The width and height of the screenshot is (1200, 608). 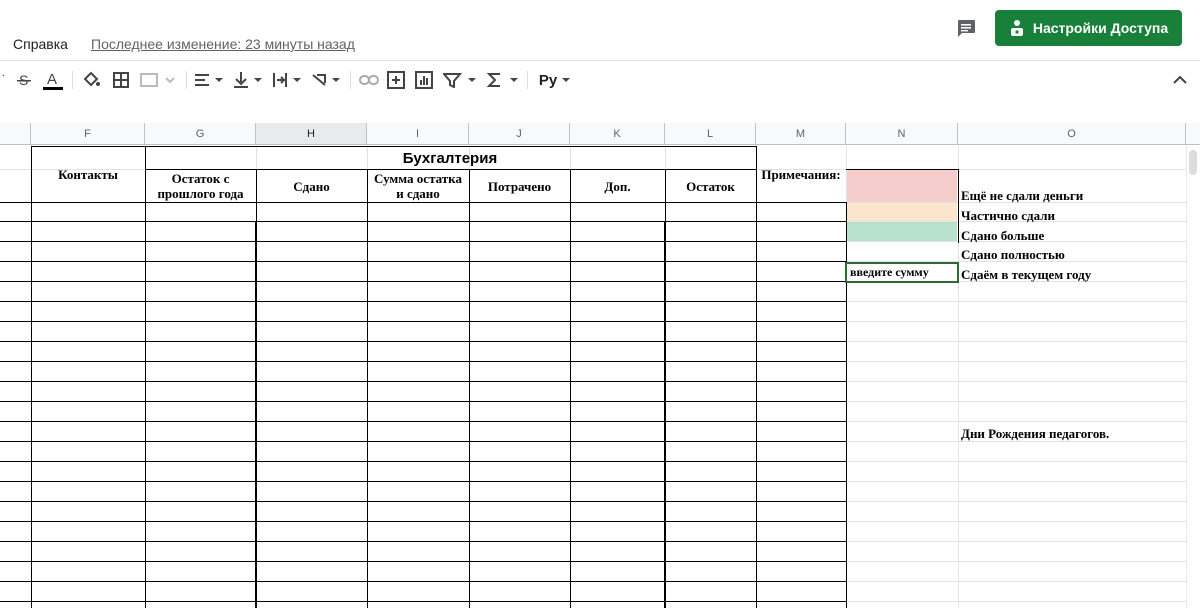 What do you see at coordinates (901, 185) in the screenshot?
I see `legend-color-not-paid` at bounding box center [901, 185].